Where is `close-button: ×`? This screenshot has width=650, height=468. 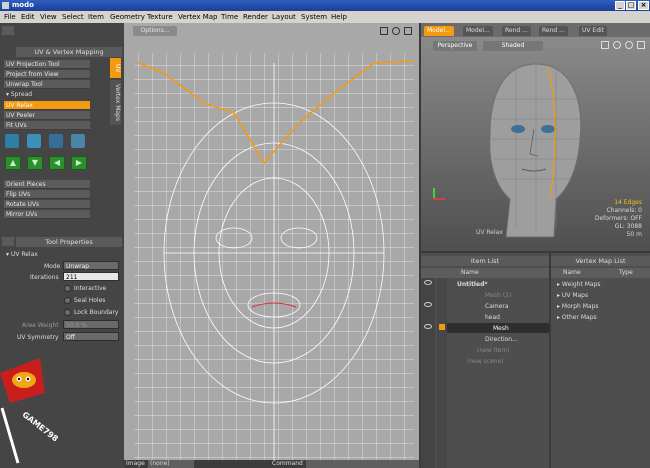
close-button: × is located at coordinates (643, 5).